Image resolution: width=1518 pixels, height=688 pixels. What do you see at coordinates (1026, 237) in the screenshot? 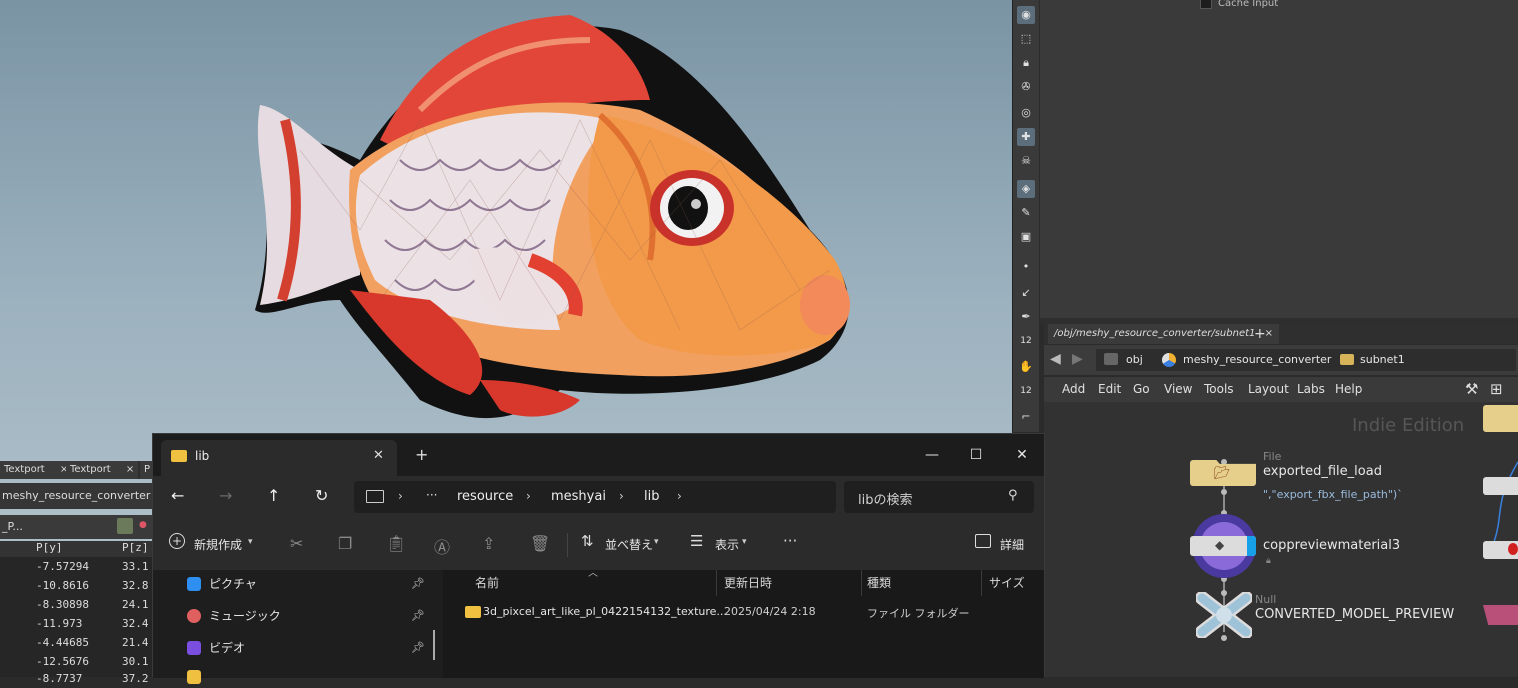
I see `render-icon: ▣` at bounding box center [1026, 237].